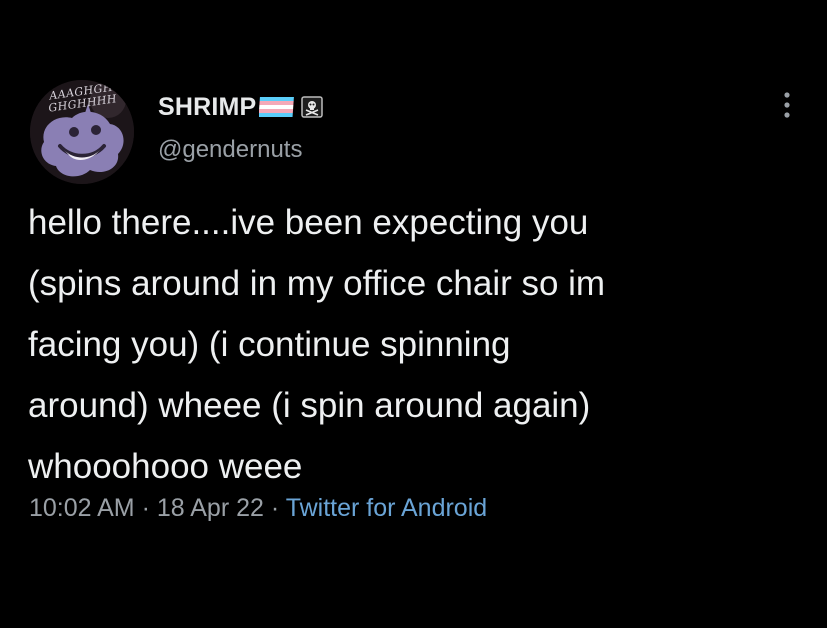 The width and height of the screenshot is (827, 628). What do you see at coordinates (230, 150) in the screenshot?
I see `user-handle: @gendernuts` at bounding box center [230, 150].